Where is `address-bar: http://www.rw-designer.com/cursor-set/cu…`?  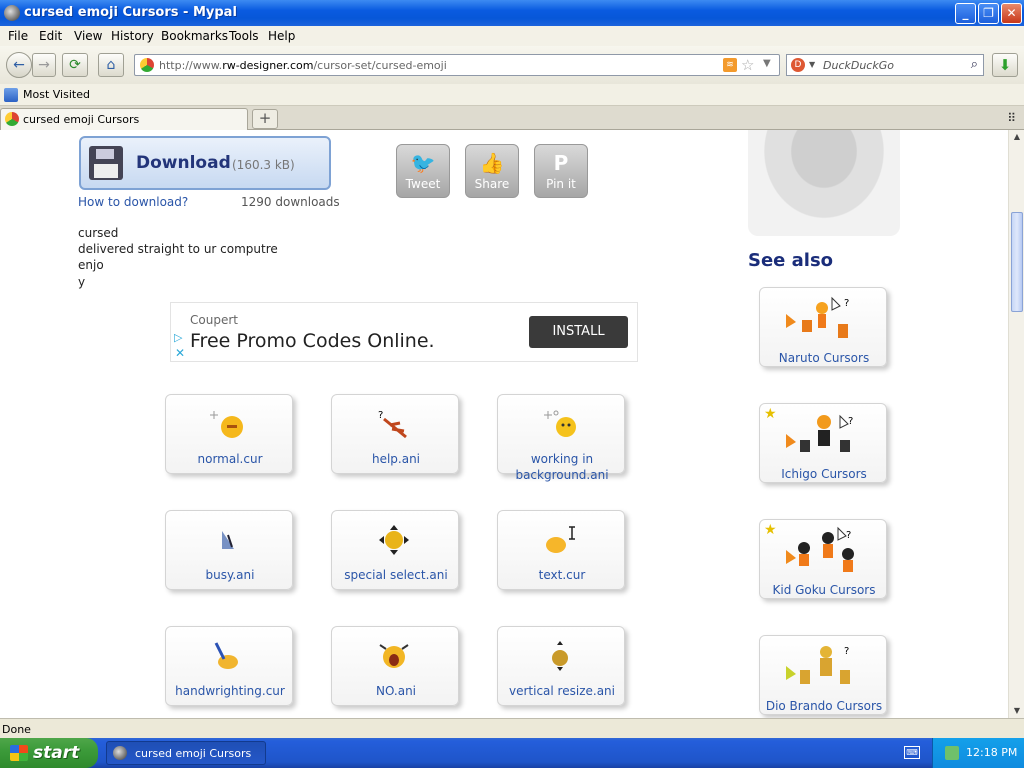
address-bar: http://www.rw-designer.com/cursor-set/cu… is located at coordinates (457, 65).